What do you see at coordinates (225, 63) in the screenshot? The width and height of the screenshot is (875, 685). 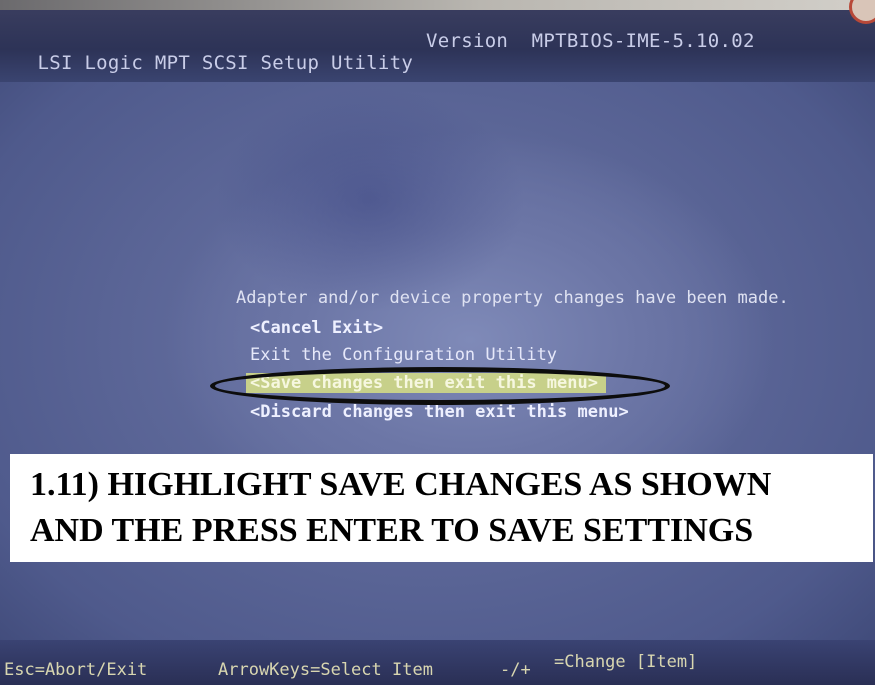 I see `utility-name: LSI Logic MPT SCSI Setup Utility` at bounding box center [225, 63].